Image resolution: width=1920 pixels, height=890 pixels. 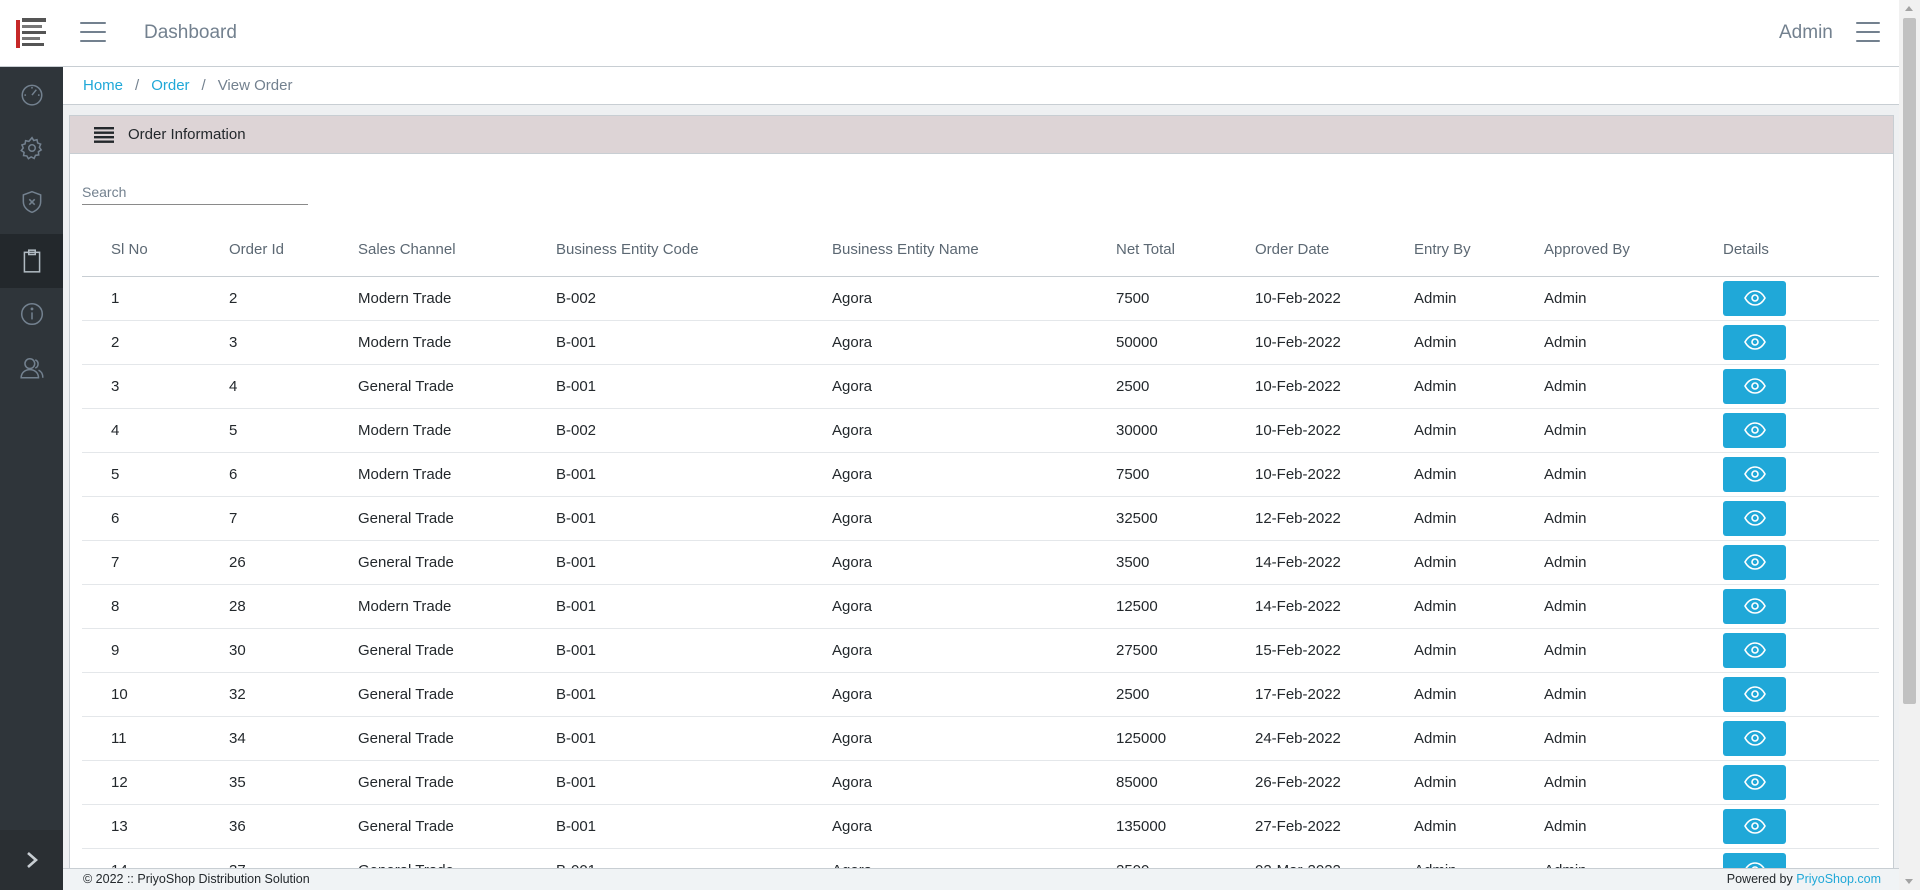 What do you see at coordinates (31, 202) in the screenshot?
I see `sidebar-item-security` at bounding box center [31, 202].